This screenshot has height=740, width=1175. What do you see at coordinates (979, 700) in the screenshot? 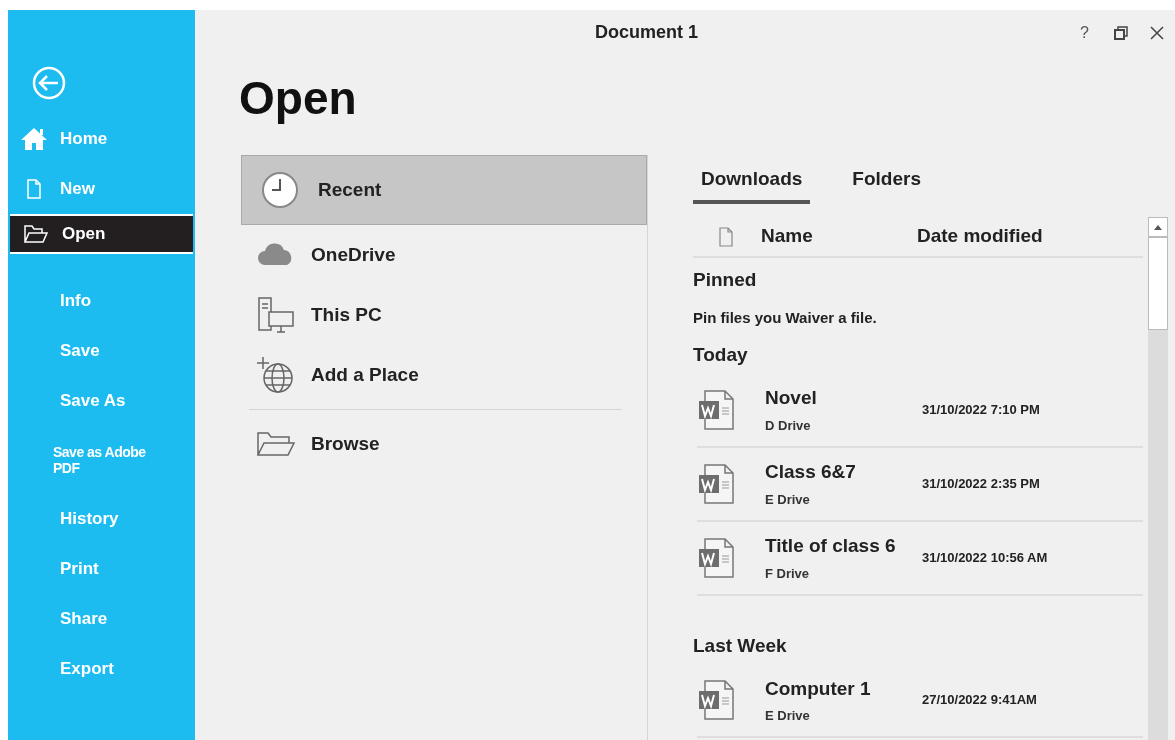
I see `file-date: 27/10/2022 9:41AM` at bounding box center [979, 700].